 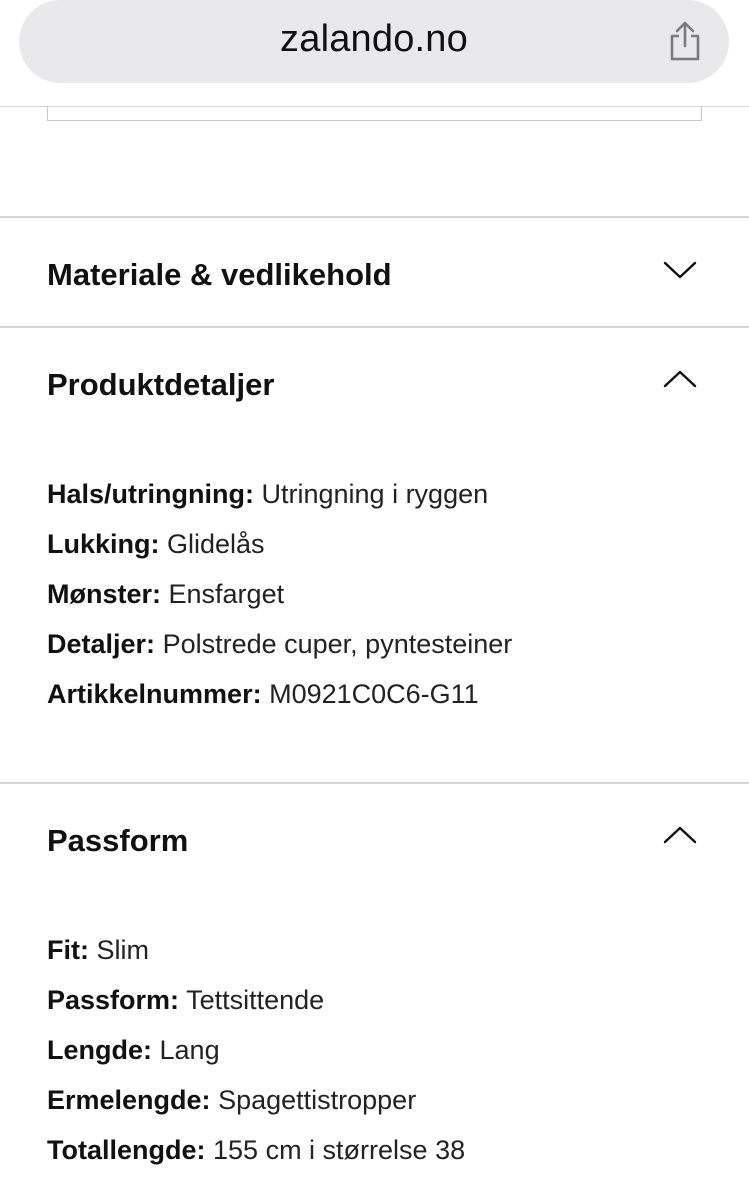 I want to click on fit-label: Fit:, so click(x=68, y=950).